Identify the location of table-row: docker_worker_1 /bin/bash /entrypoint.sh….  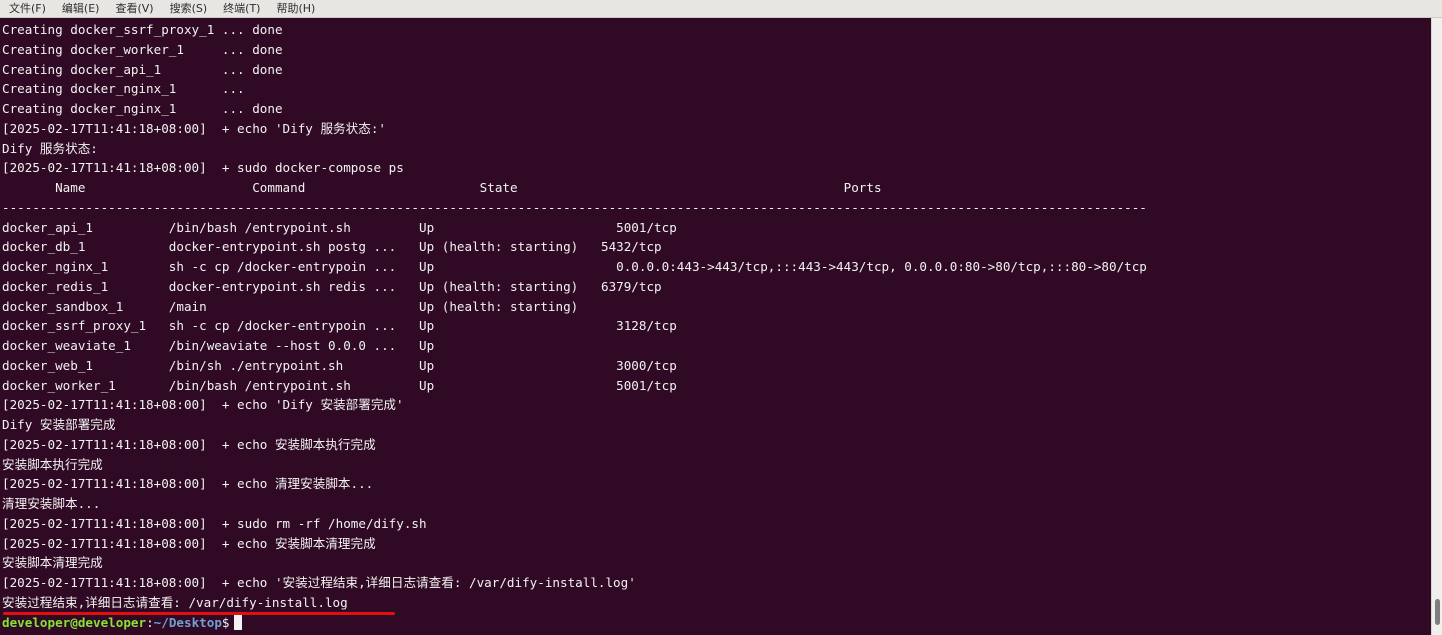
(339, 385).